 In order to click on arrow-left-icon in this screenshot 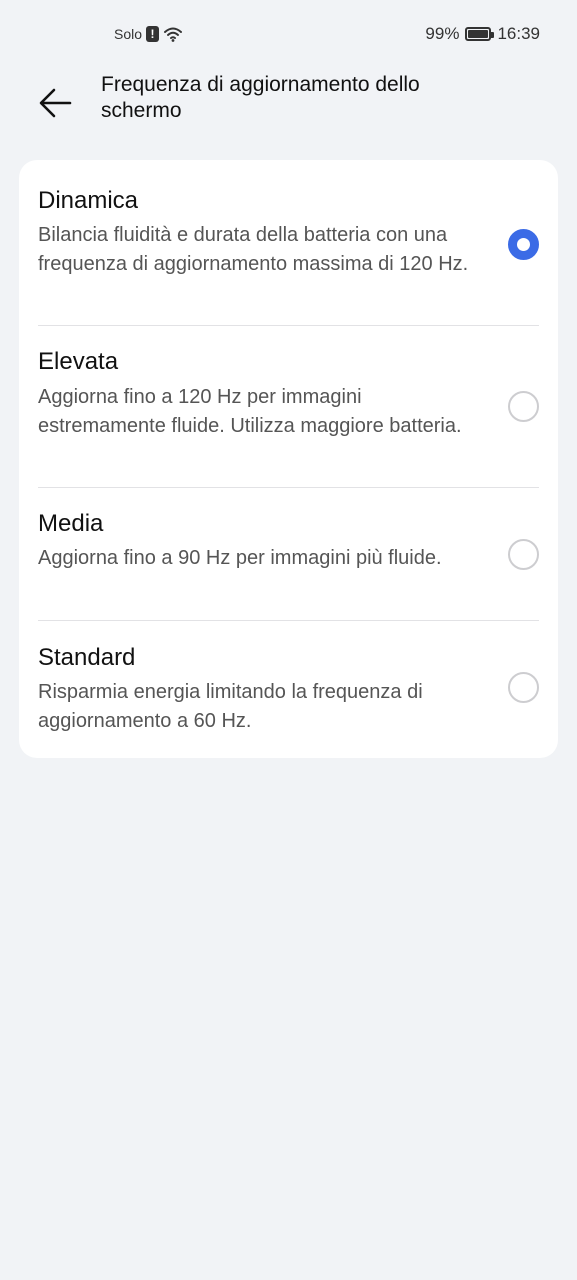, I will do `click(55, 103)`.